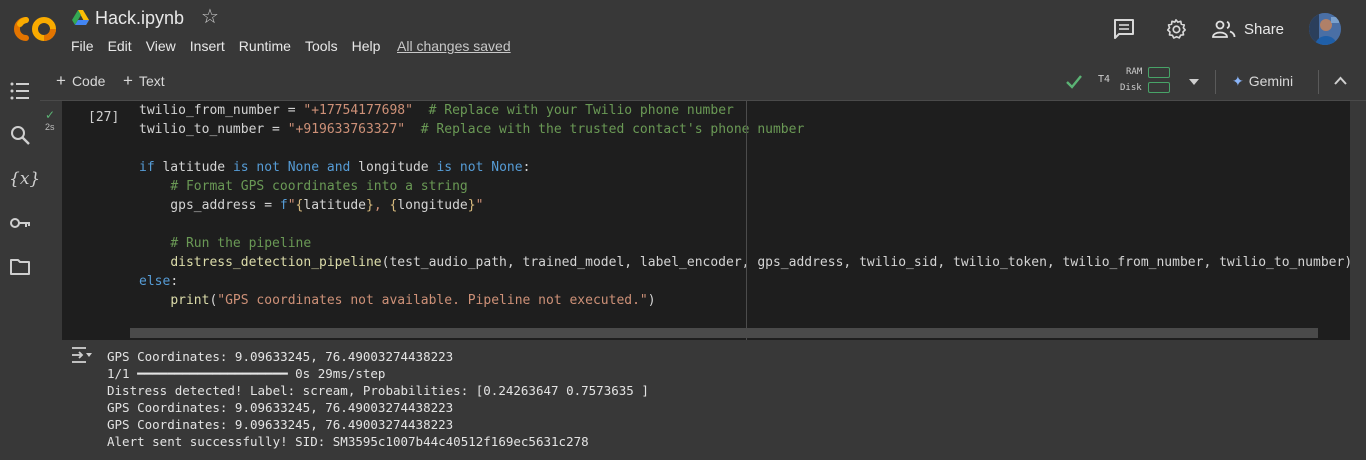  Describe the element at coordinates (1340, 80) in the screenshot. I see `collapse-chevron-up-icon` at that location.